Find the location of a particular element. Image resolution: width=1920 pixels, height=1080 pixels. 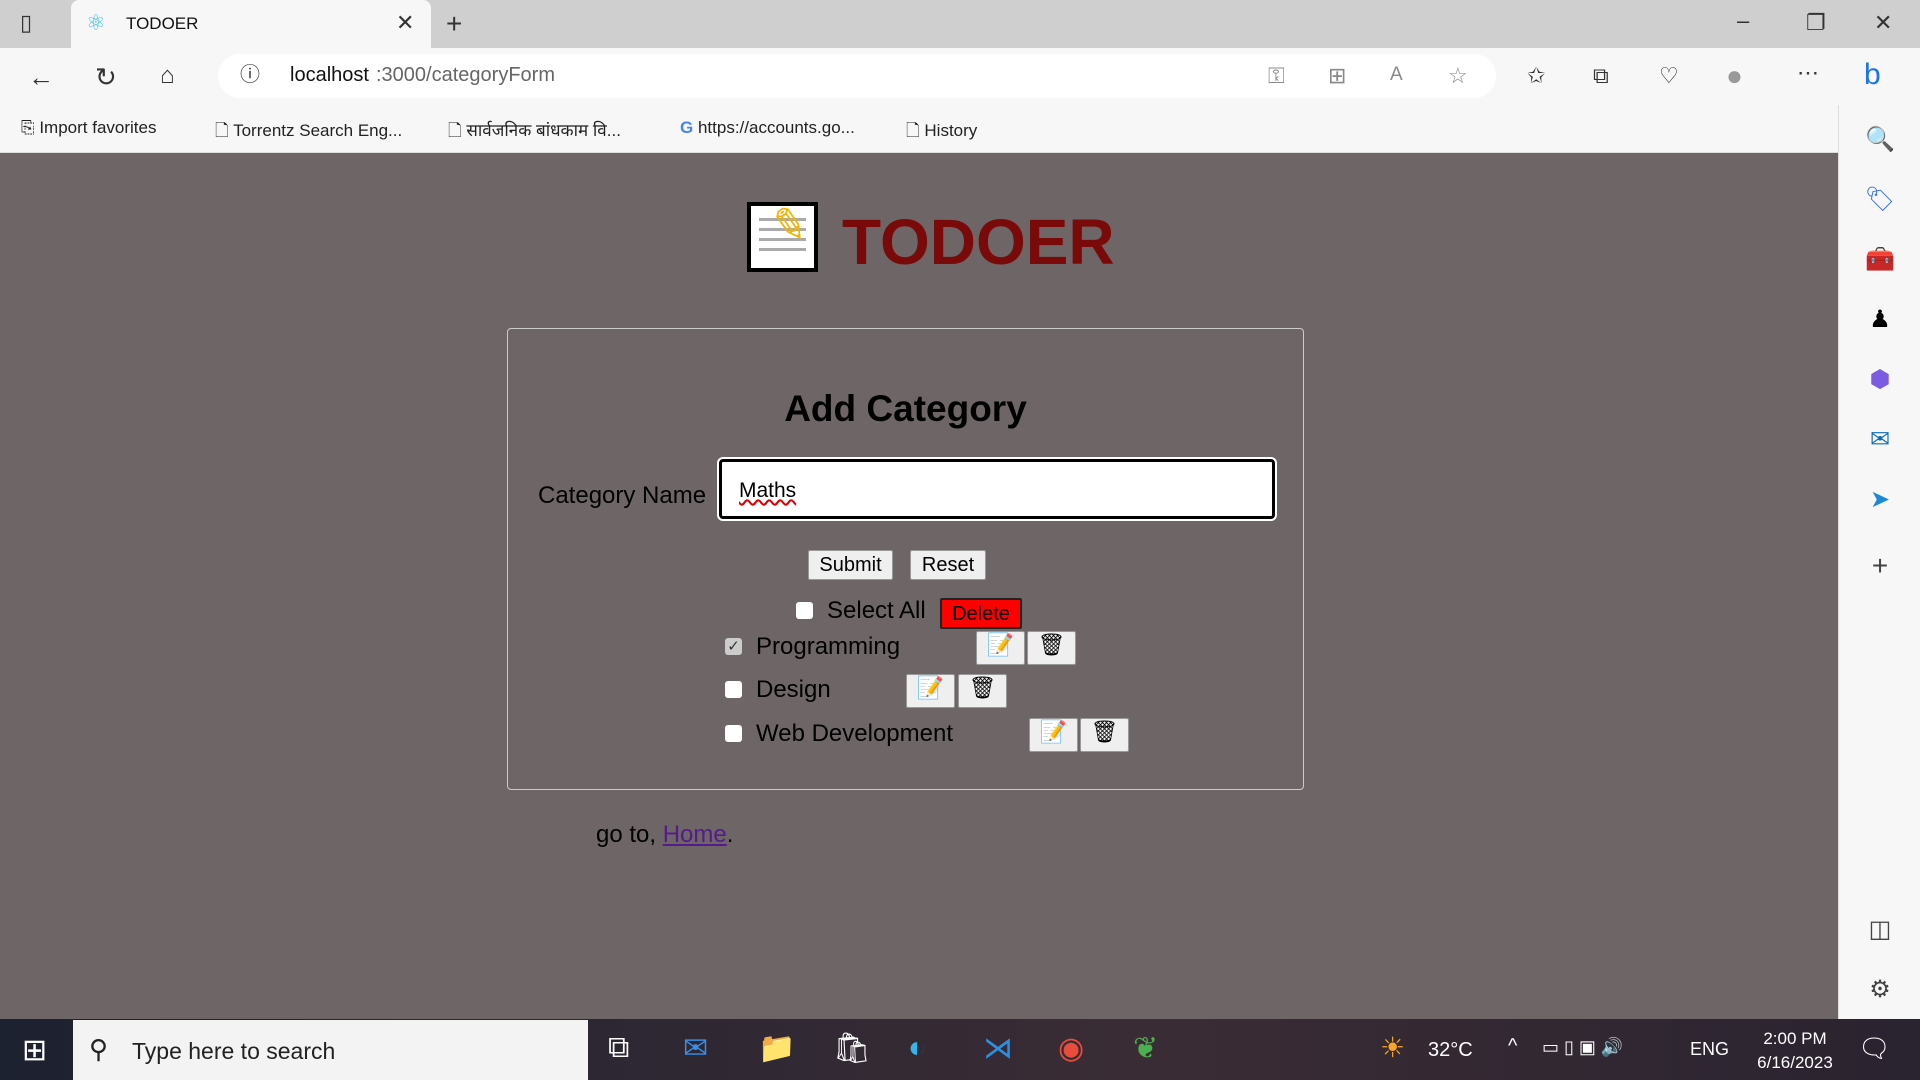

favorite-star-icon: ☆ is located at coordinates (1458, 76).